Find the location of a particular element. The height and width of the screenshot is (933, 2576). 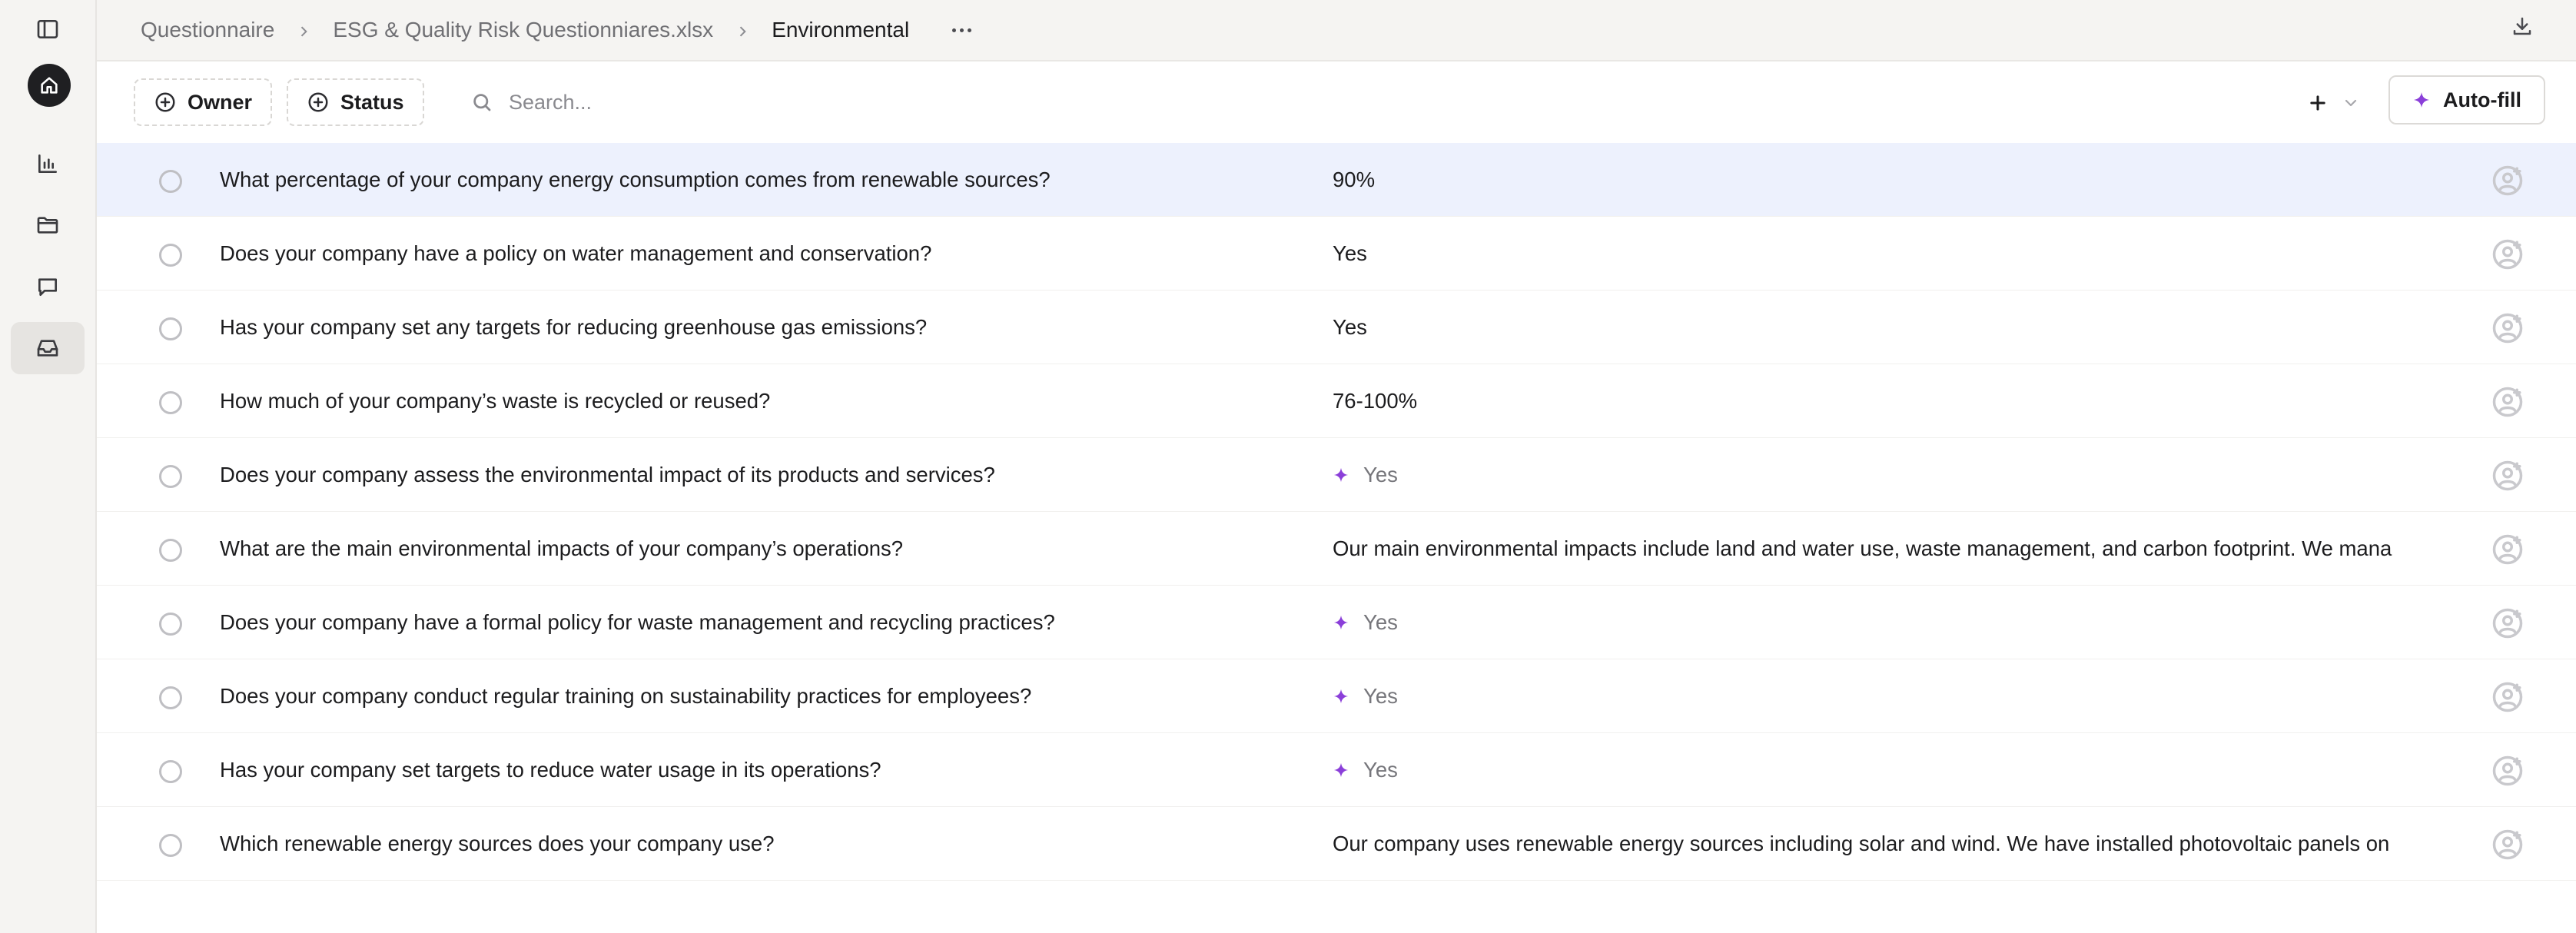

home-icon is located at coordinates (49, 85).